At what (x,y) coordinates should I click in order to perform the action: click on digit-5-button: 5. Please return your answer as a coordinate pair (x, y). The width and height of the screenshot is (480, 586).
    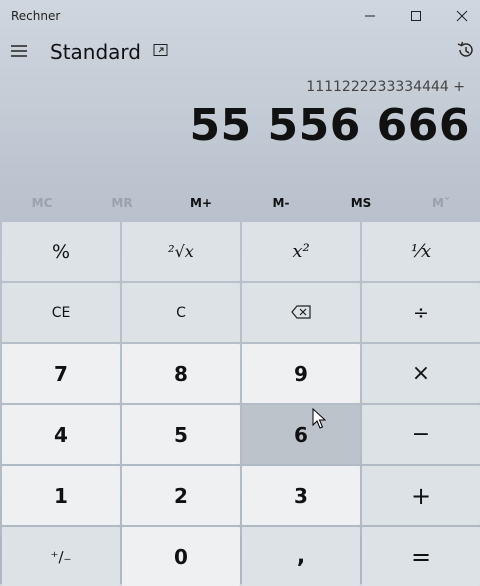
    Looking at the image, I should click on (181, 434).